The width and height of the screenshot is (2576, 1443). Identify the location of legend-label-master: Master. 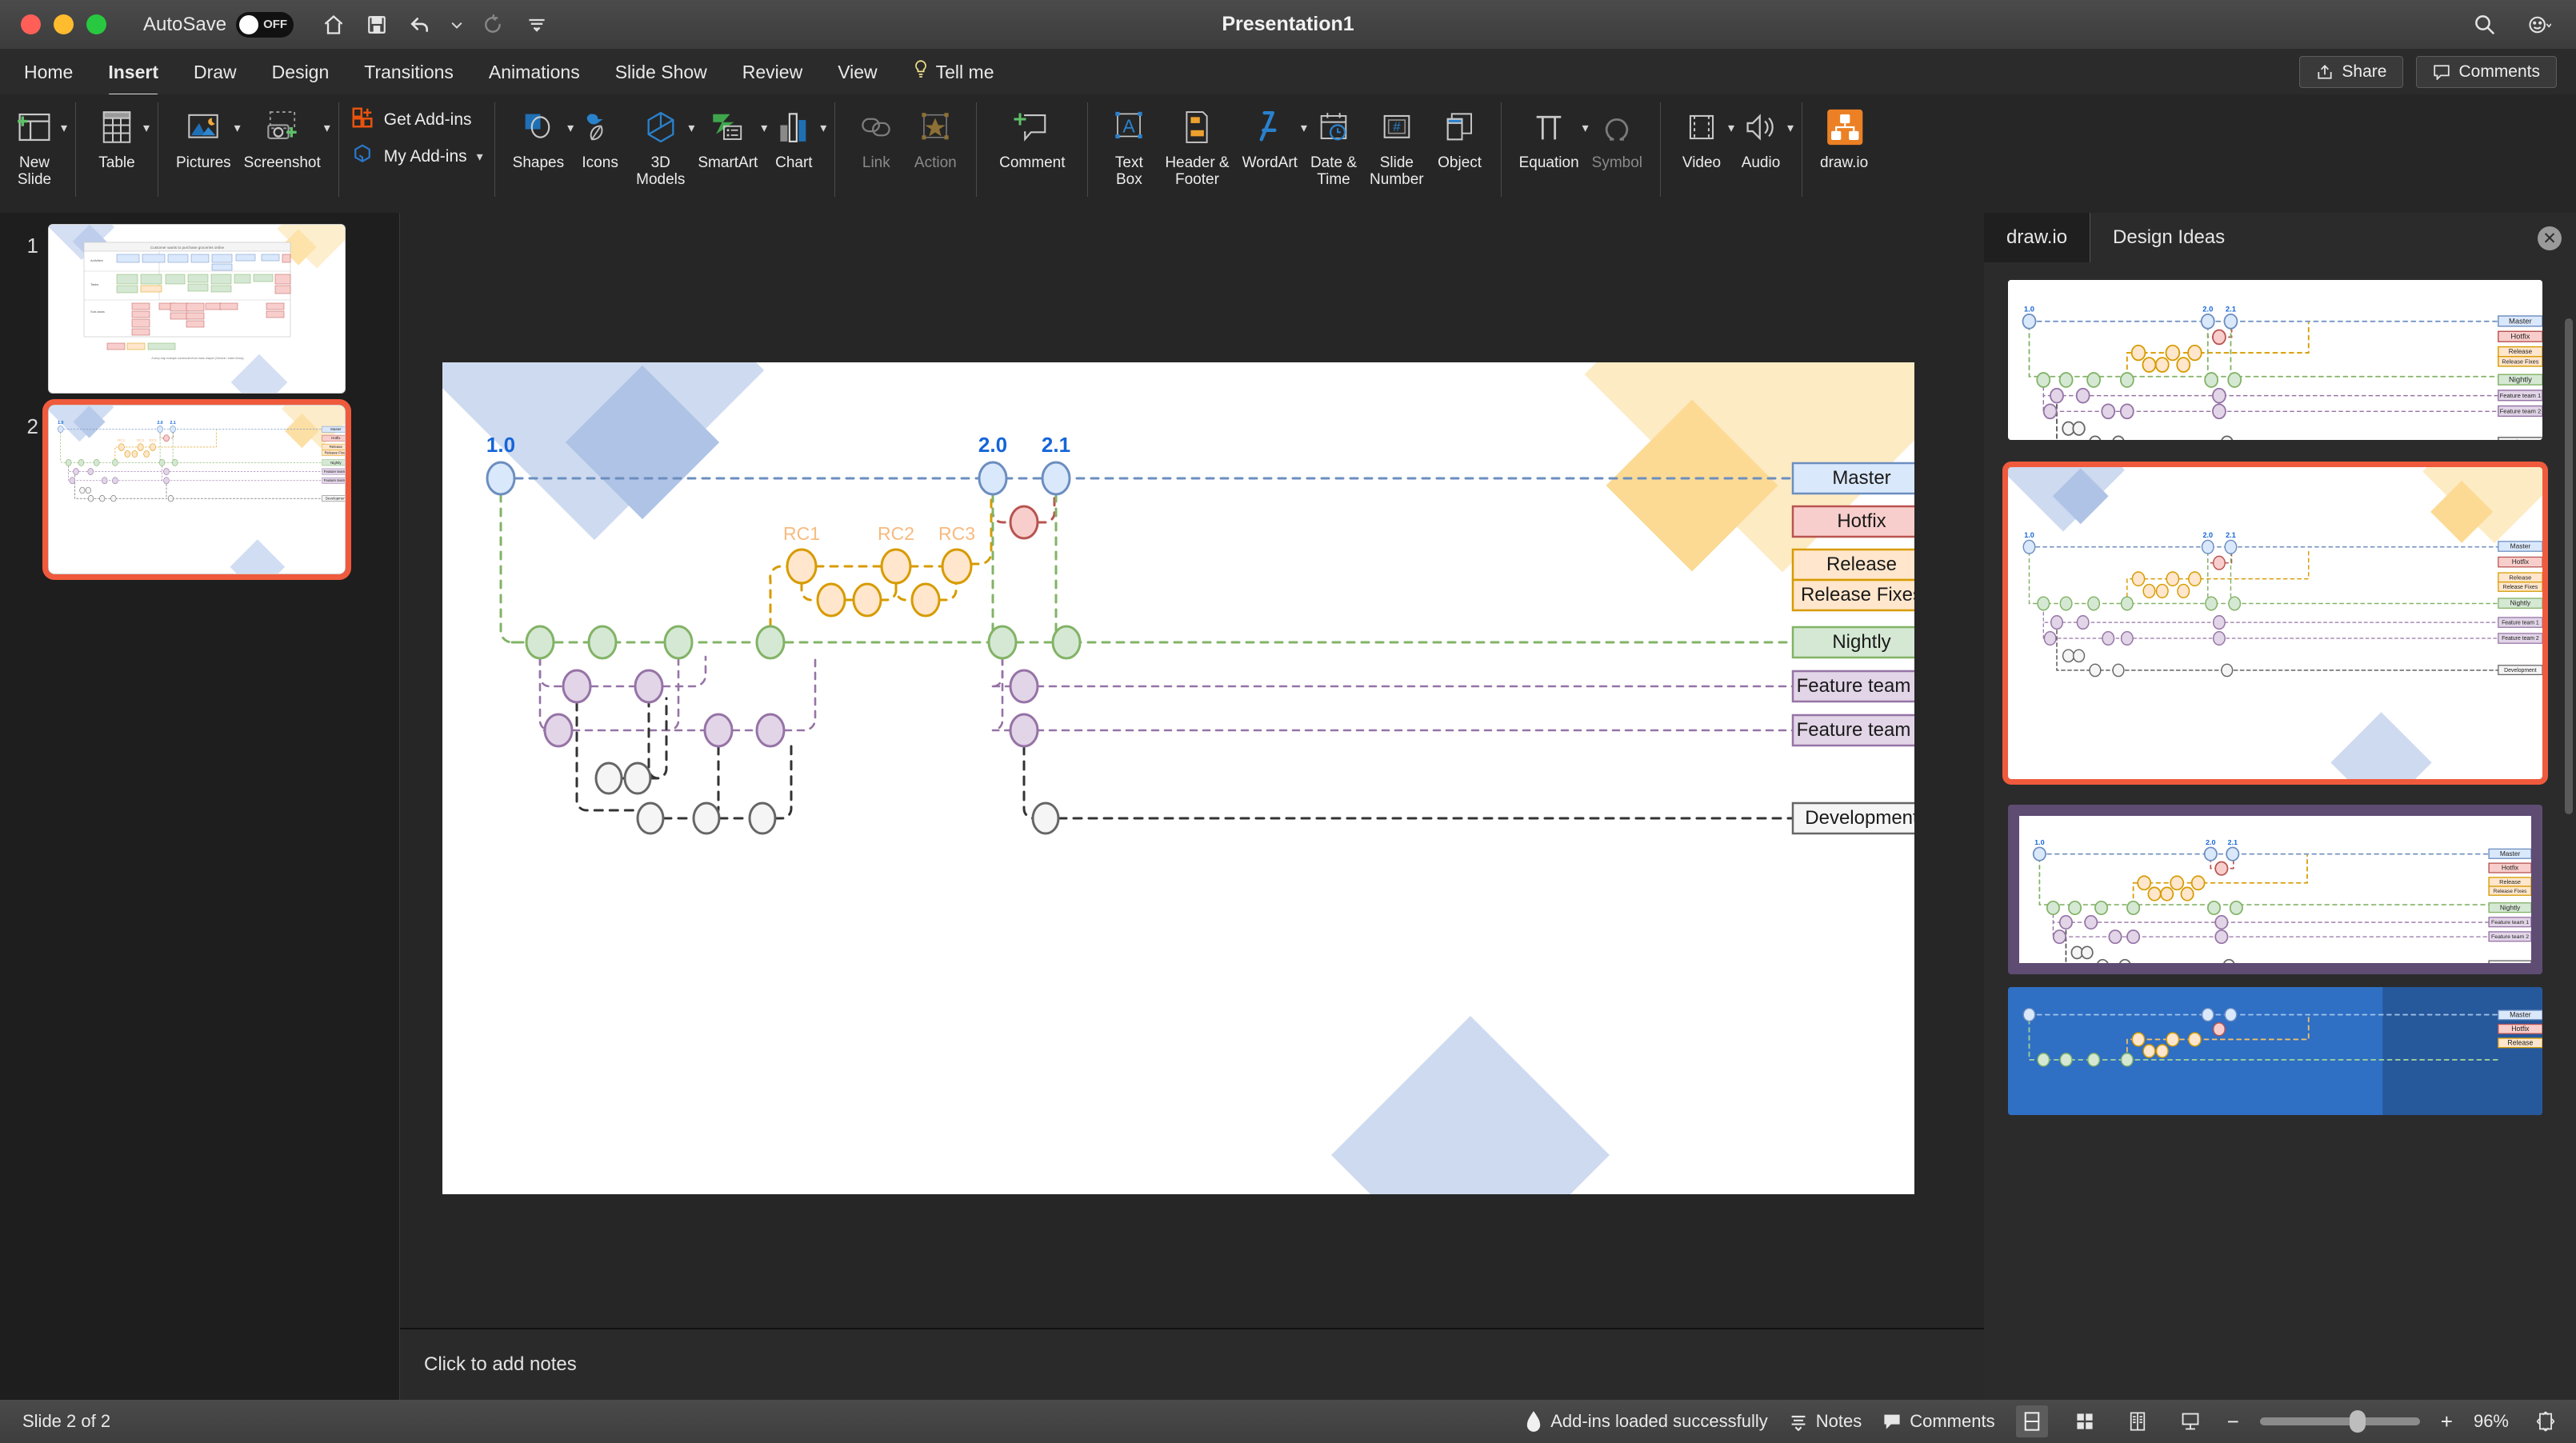
(1861, 478).